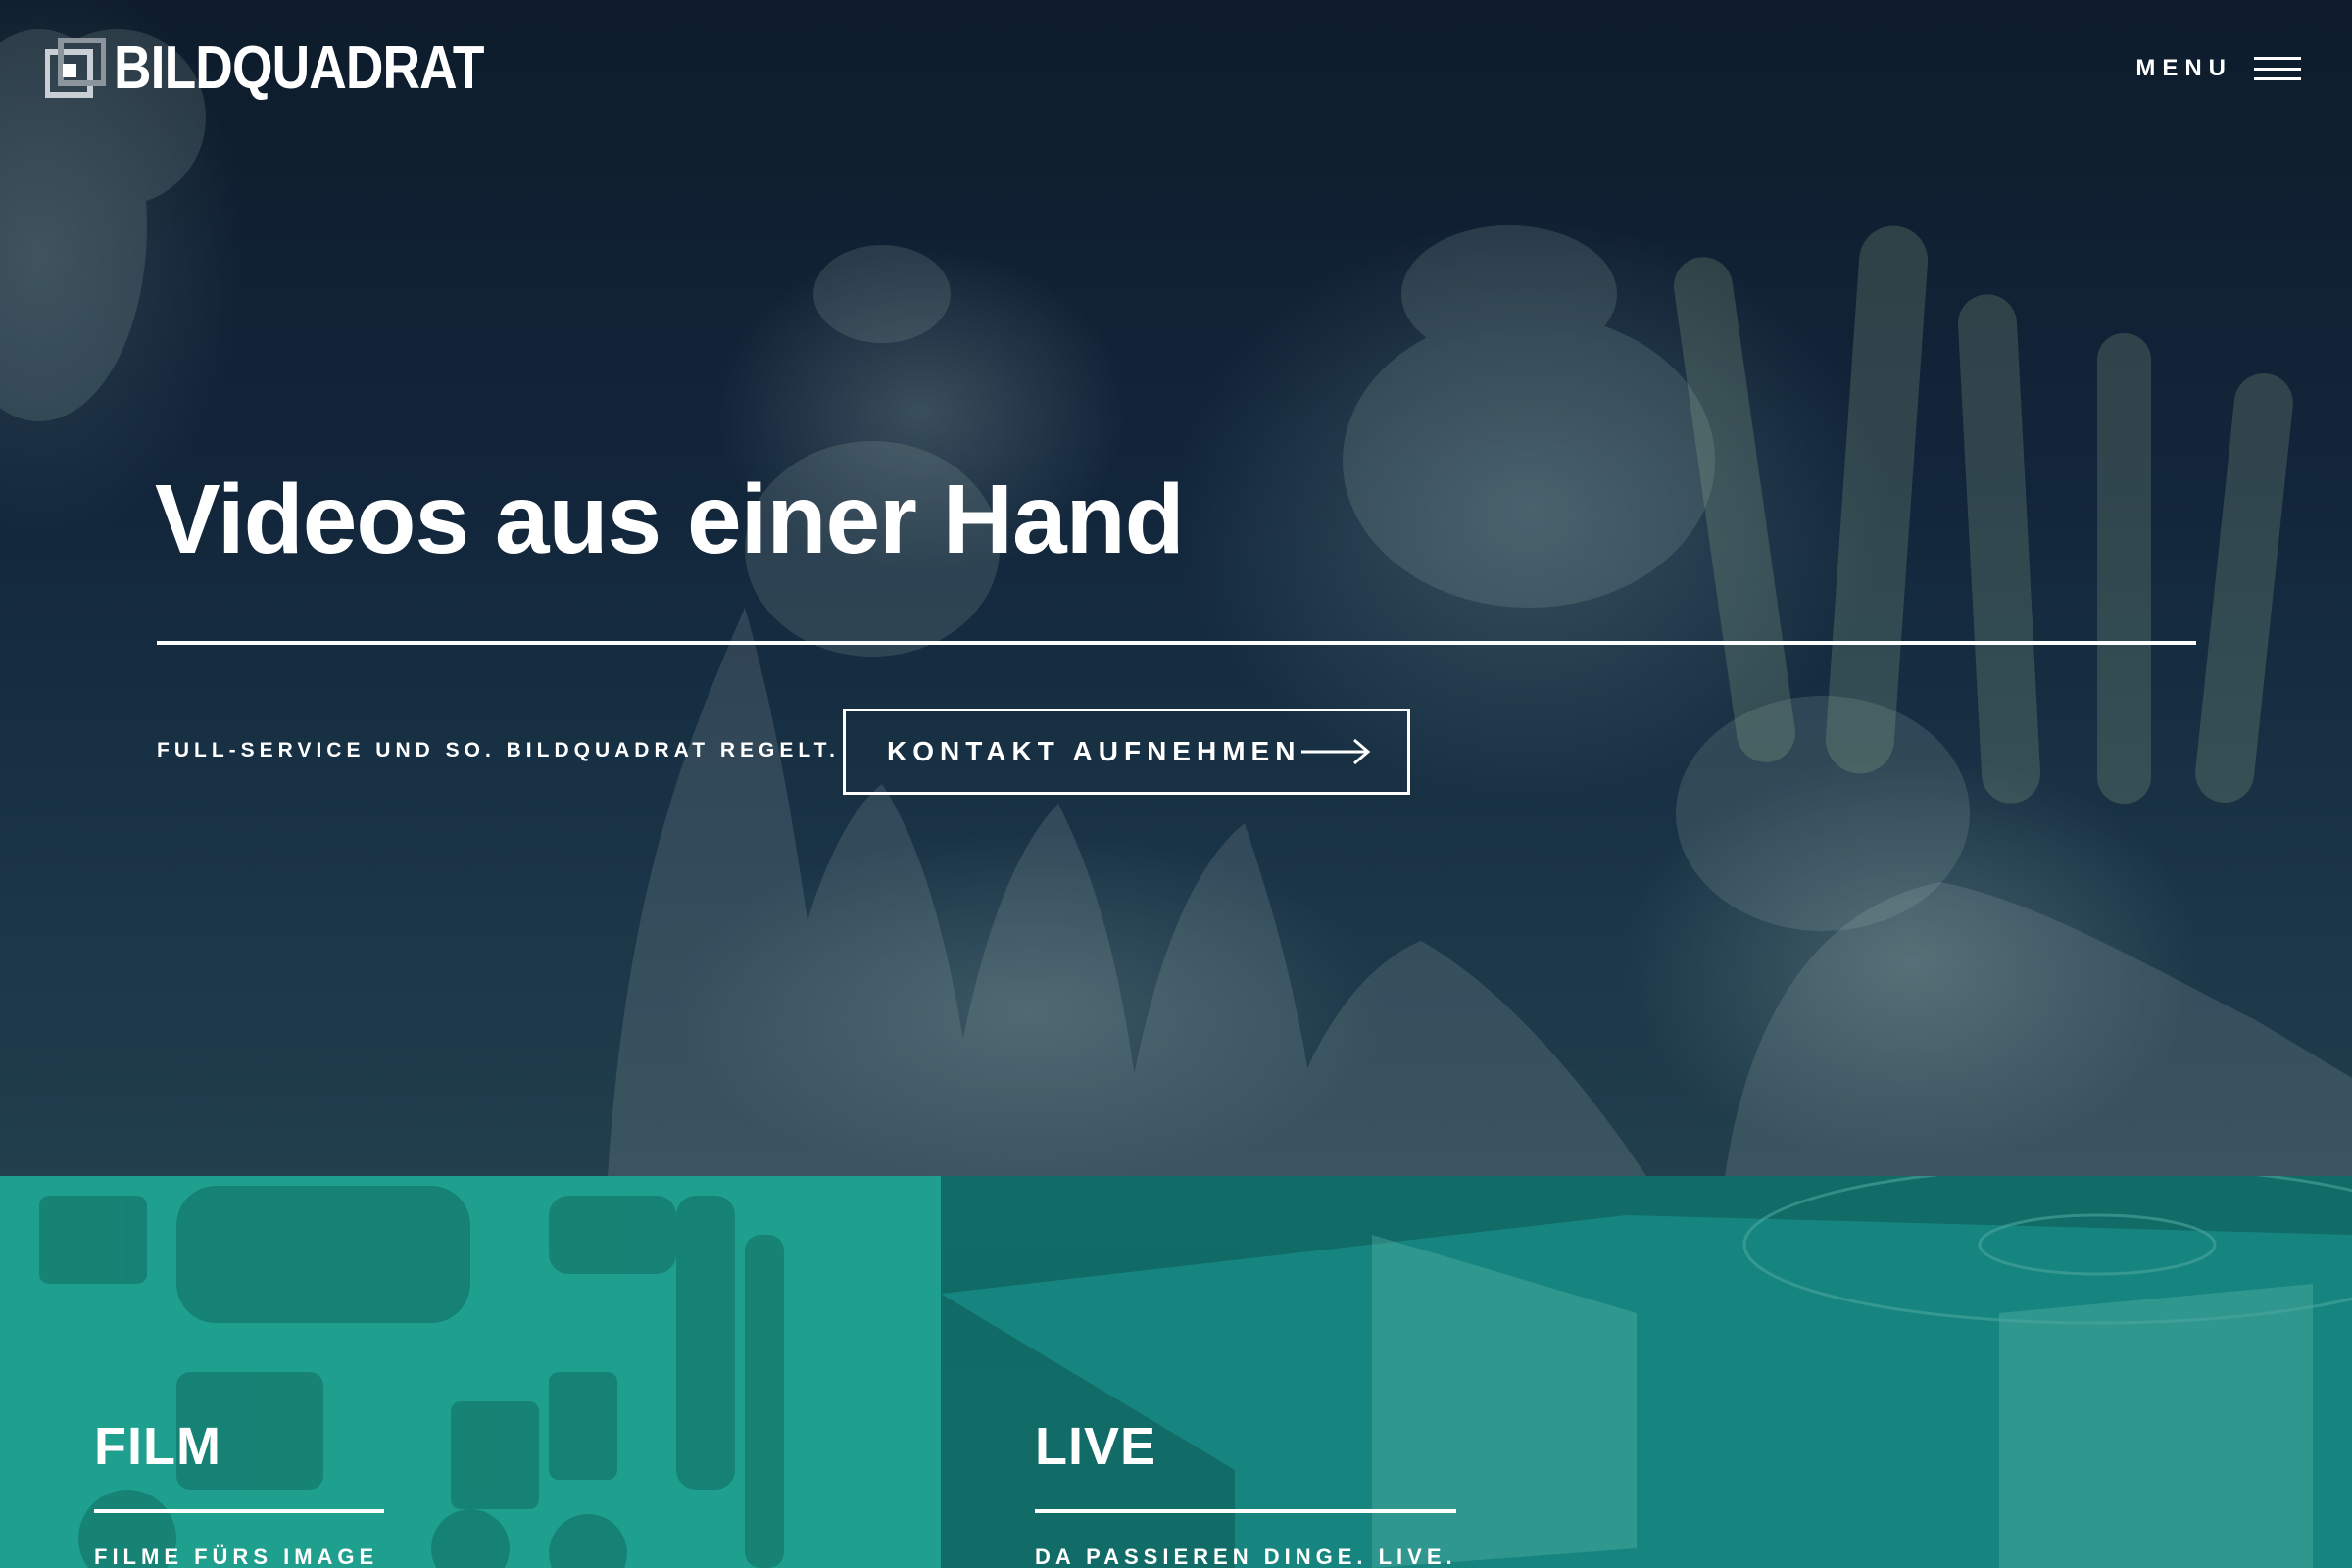 The height and width of the screenshot is (1568, 2352). What do you see at coordinates (670, 519) in the screenshot?
I see `hero-title: Videos aus einer Hand` at bounding box center [670, 519].